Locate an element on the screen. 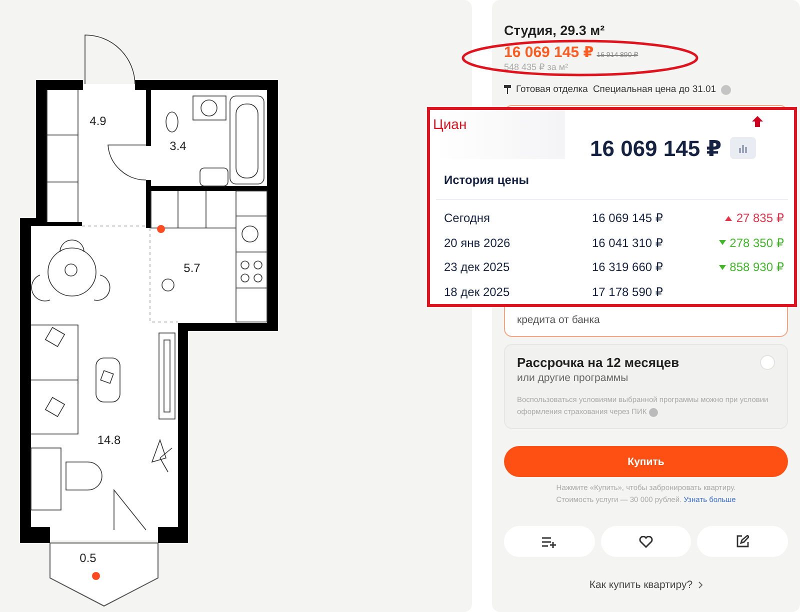 The image size is (800, 612). history-date: 20 янв 2026 is located at coordinates (478, 243).